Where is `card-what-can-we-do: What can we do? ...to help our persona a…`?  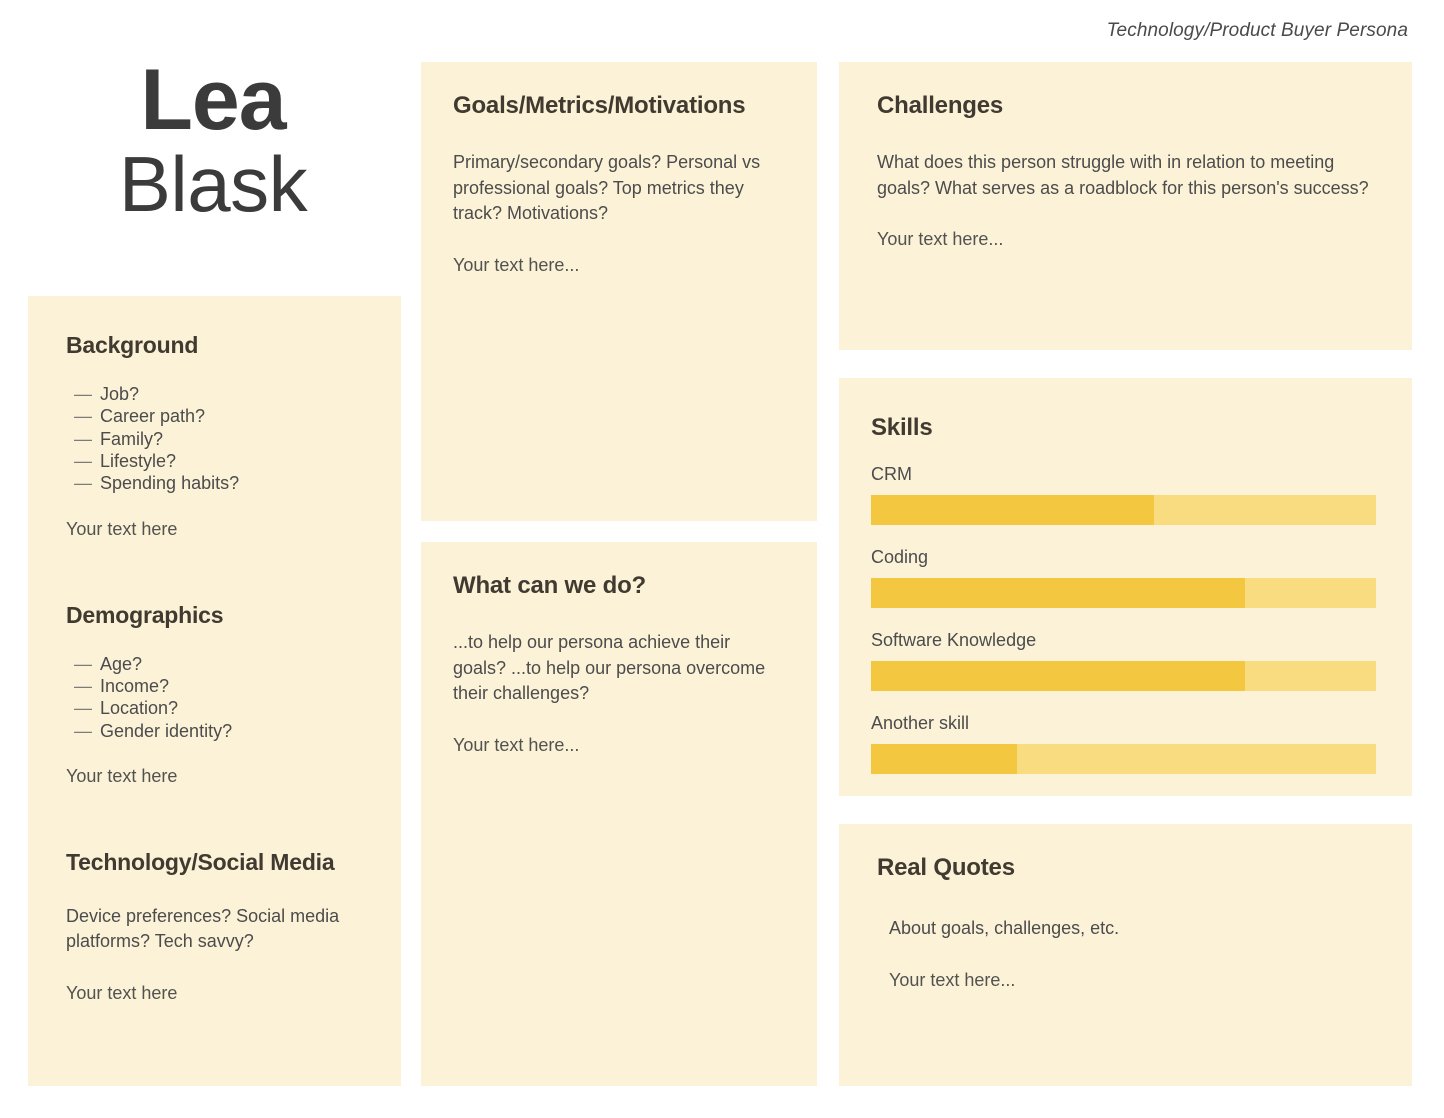
card-what-can-we-do: What can we do? ...to help our persona a… is located at coordinates (619, 814).